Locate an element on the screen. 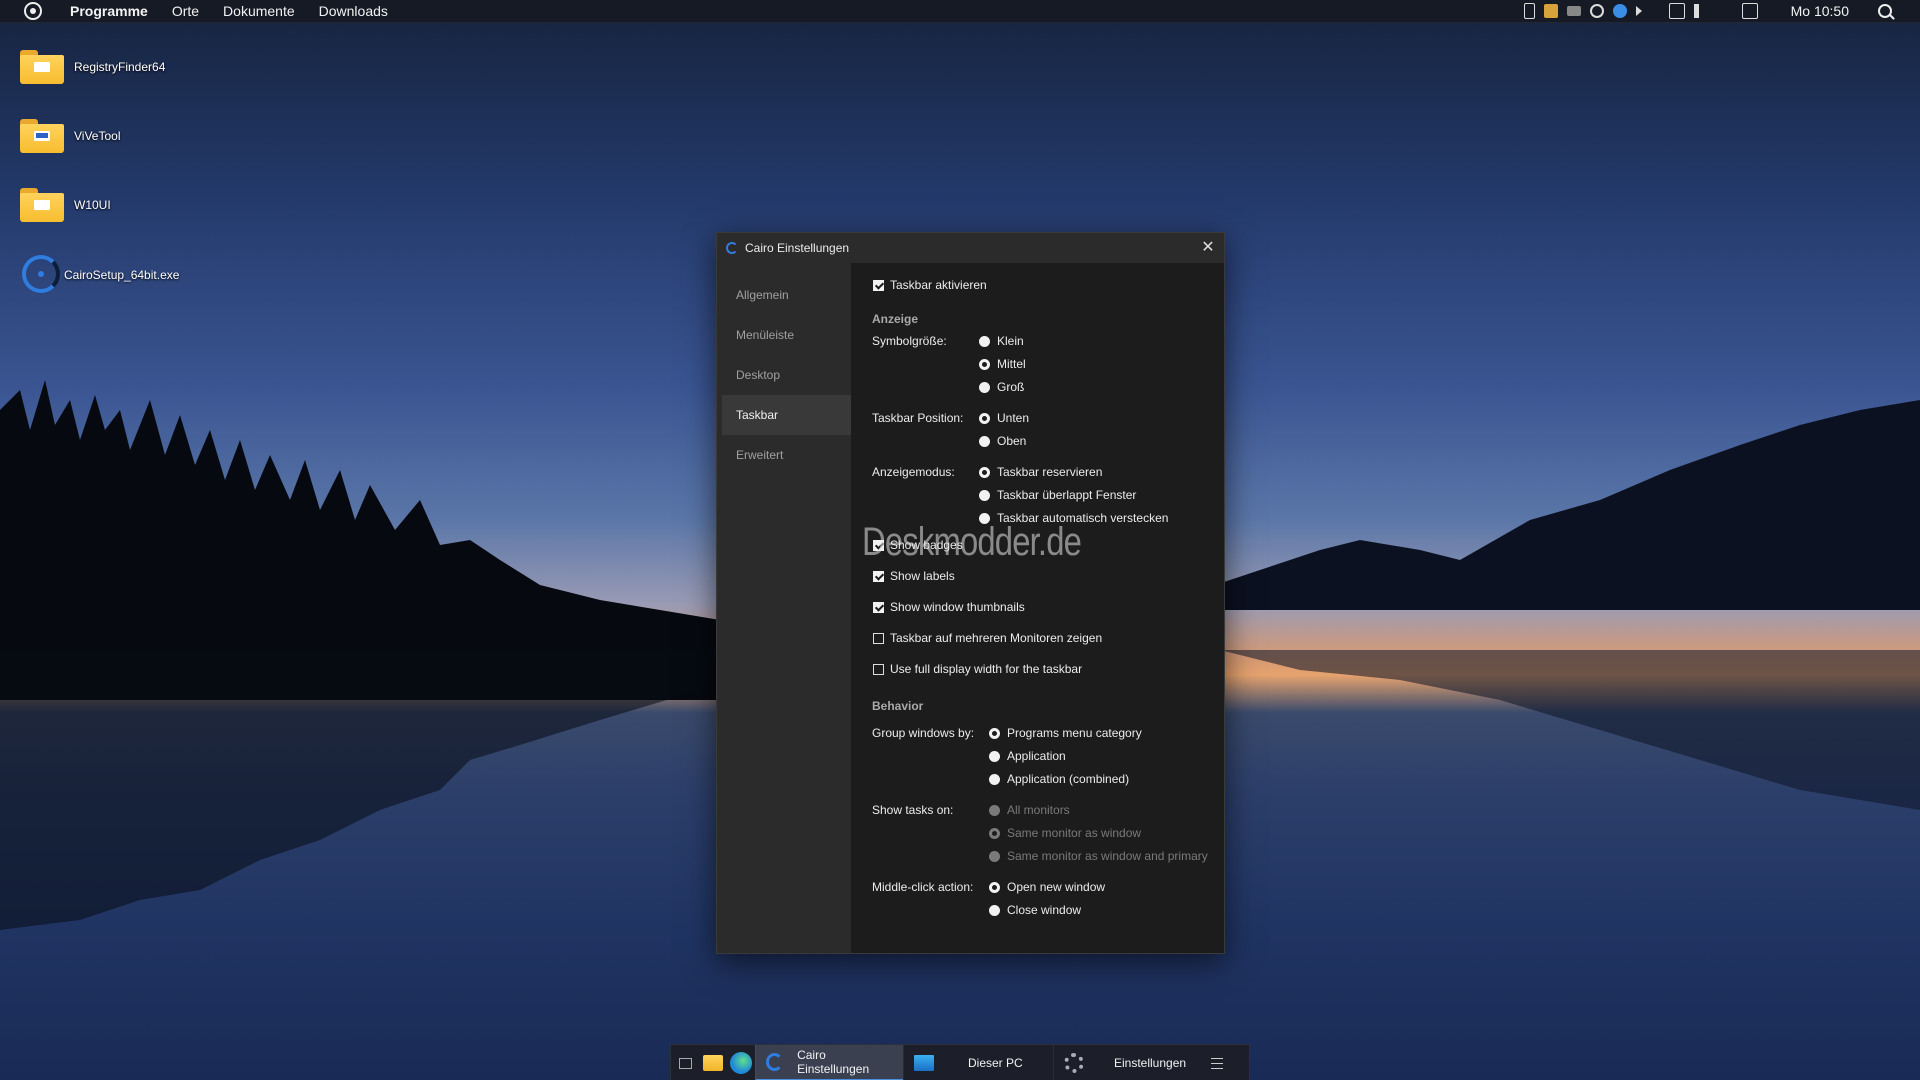  volume-icon is located at coordinates (1701, 11).